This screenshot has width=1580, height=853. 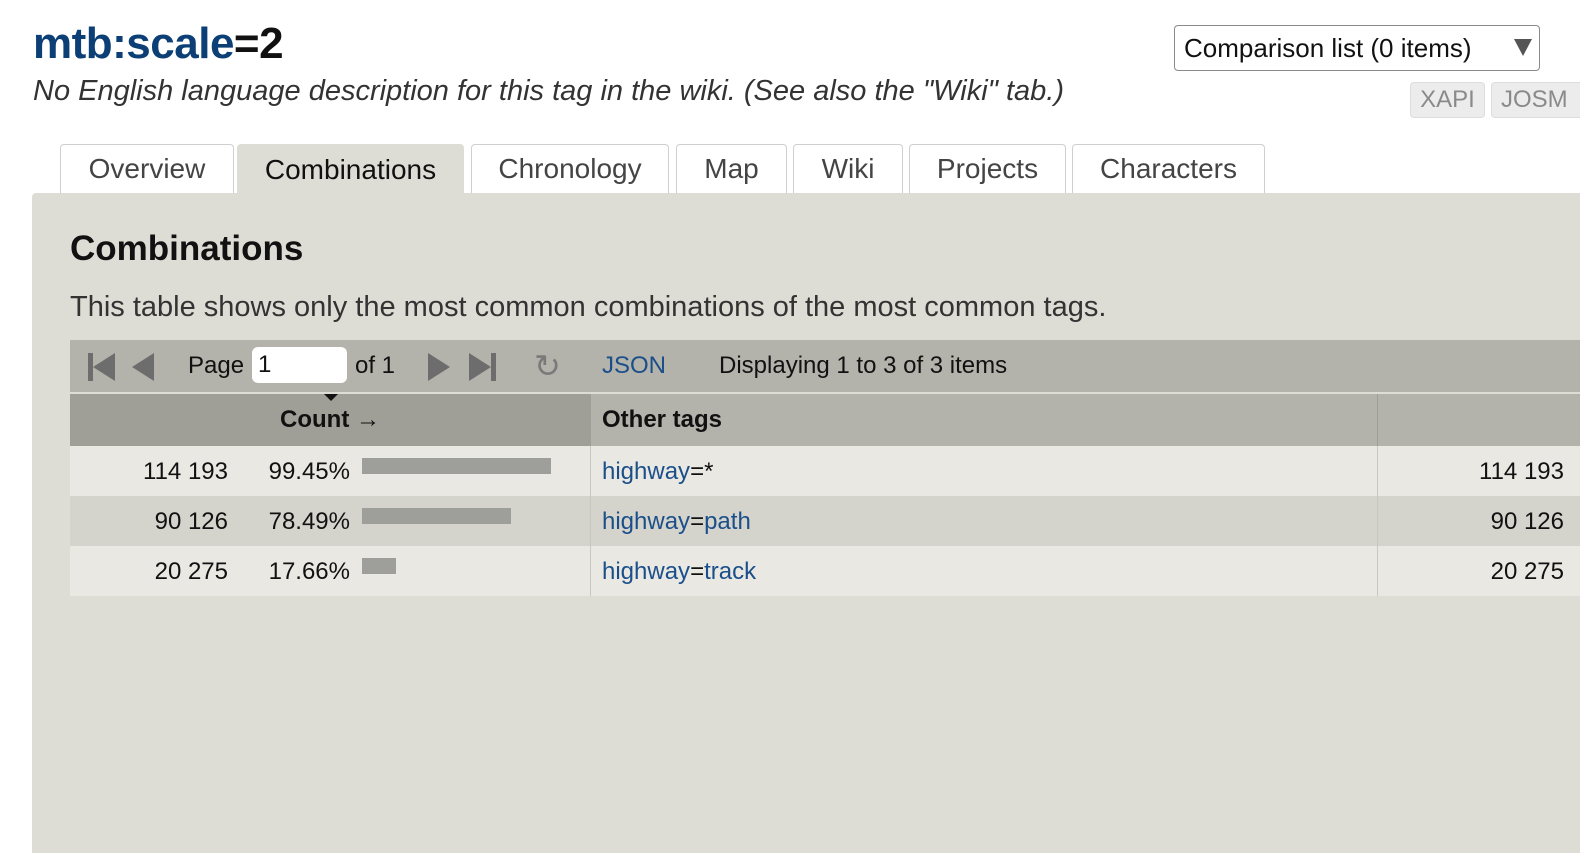 I want to click on section-heading: Combinations, so click(x=187, y=248).